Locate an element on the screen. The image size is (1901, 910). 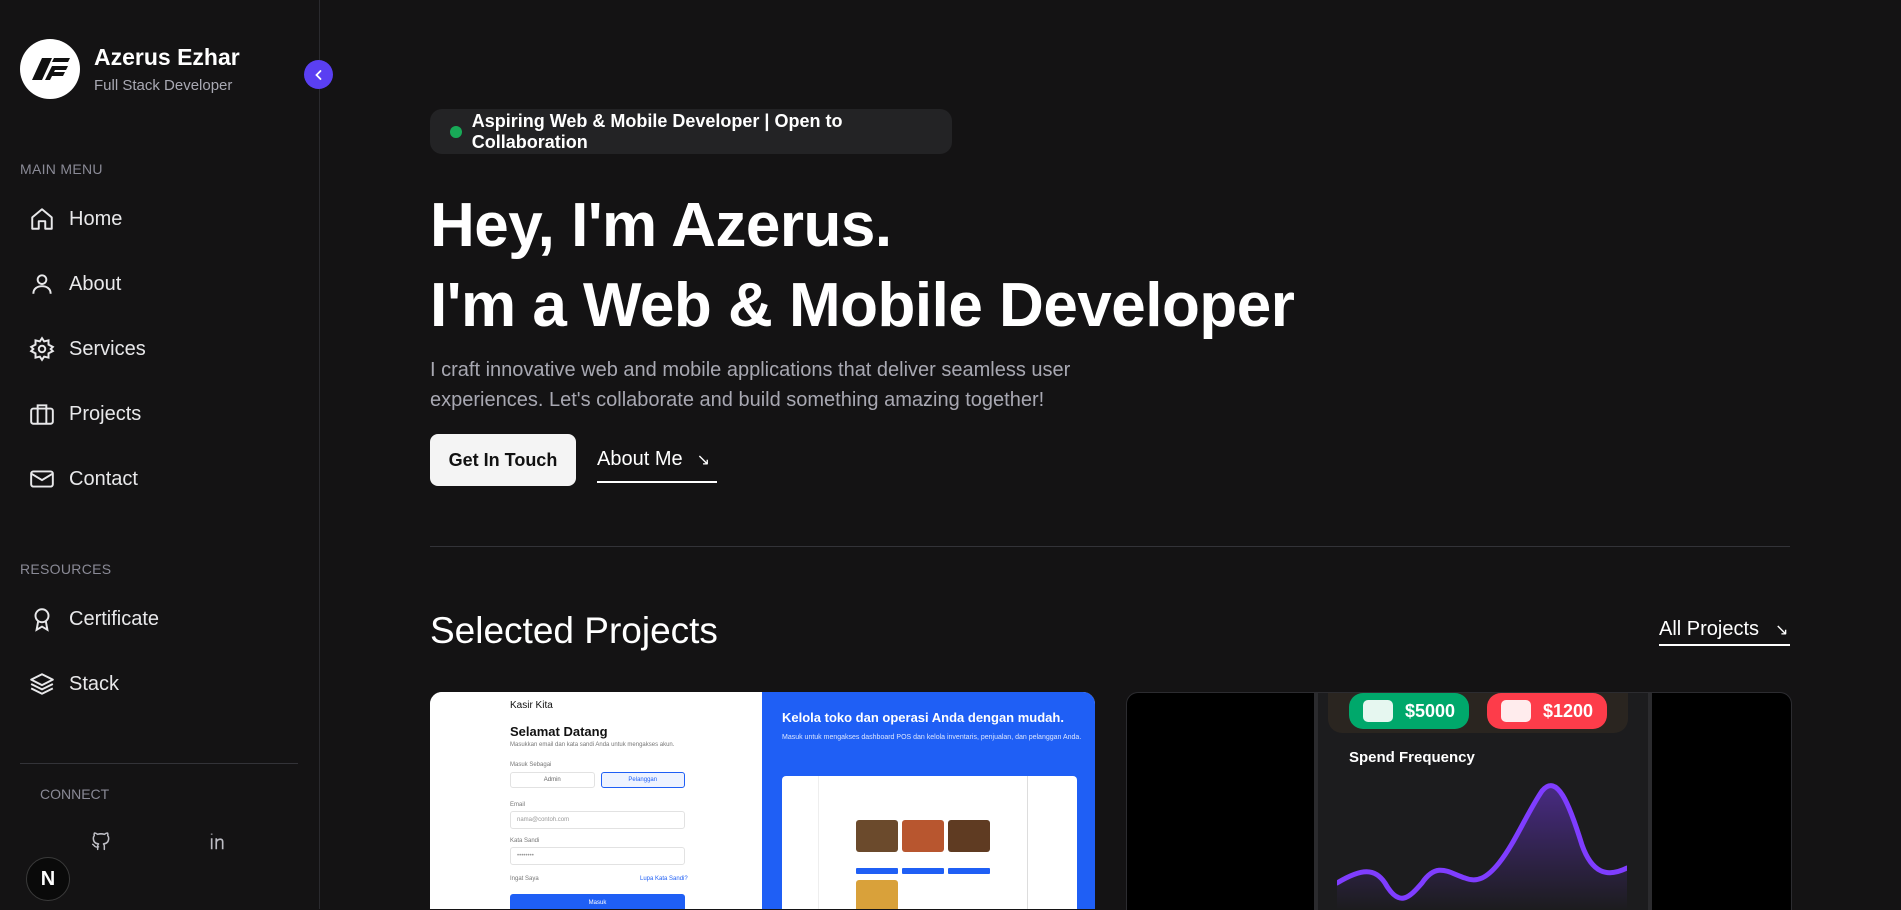
sidebar-item-certificate: Certificate is located at coordinates (94, 619).